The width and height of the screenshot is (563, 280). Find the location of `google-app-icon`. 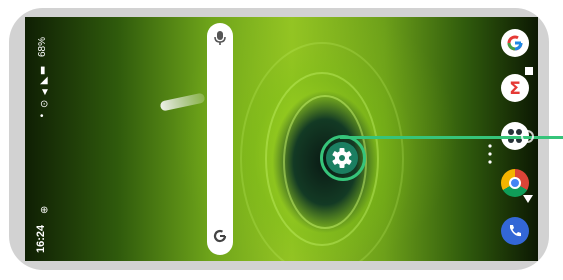

google-app-icon is located at coordinates (515, 43).